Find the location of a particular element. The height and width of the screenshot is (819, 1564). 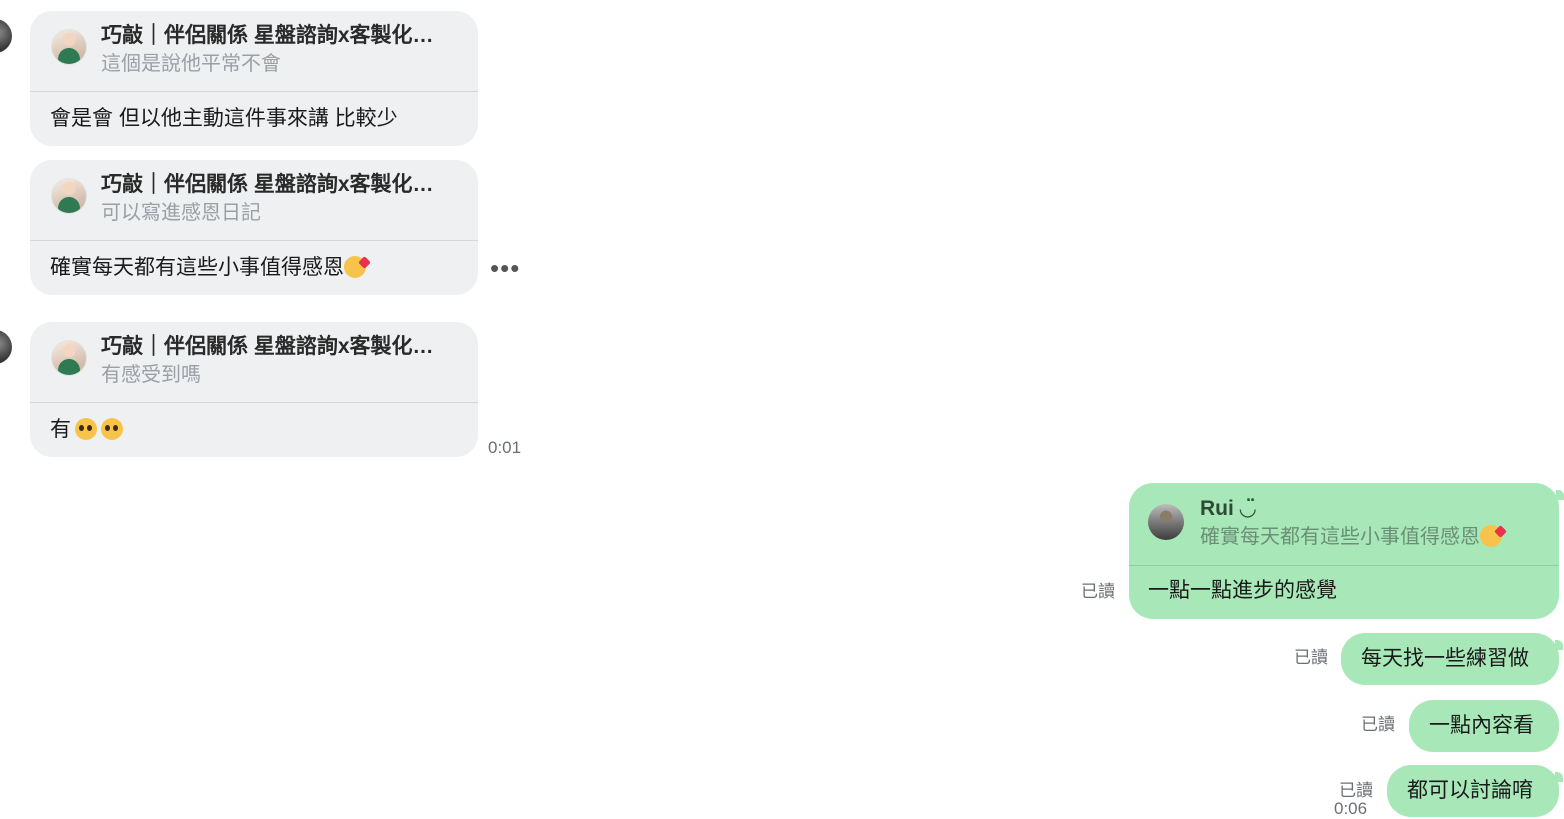

more-options-icon: ••• is located at coordinates (505, 268).